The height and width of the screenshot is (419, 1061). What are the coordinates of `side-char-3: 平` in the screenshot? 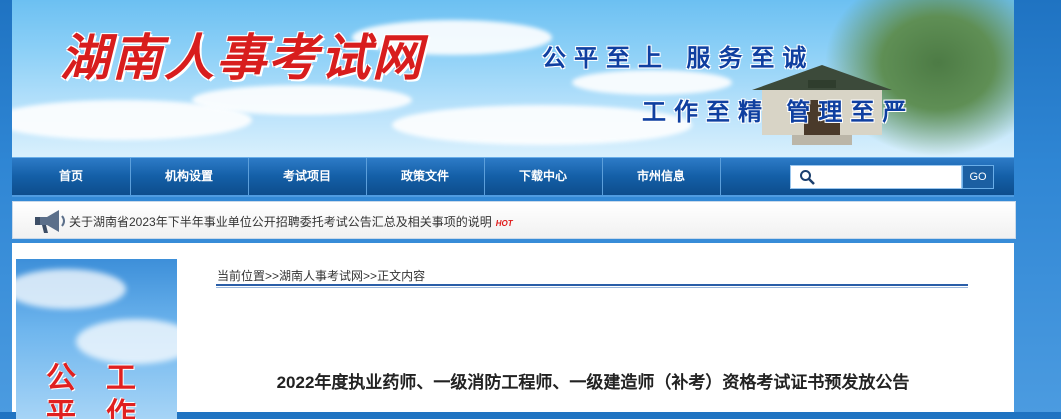 It's located at (61, 408).